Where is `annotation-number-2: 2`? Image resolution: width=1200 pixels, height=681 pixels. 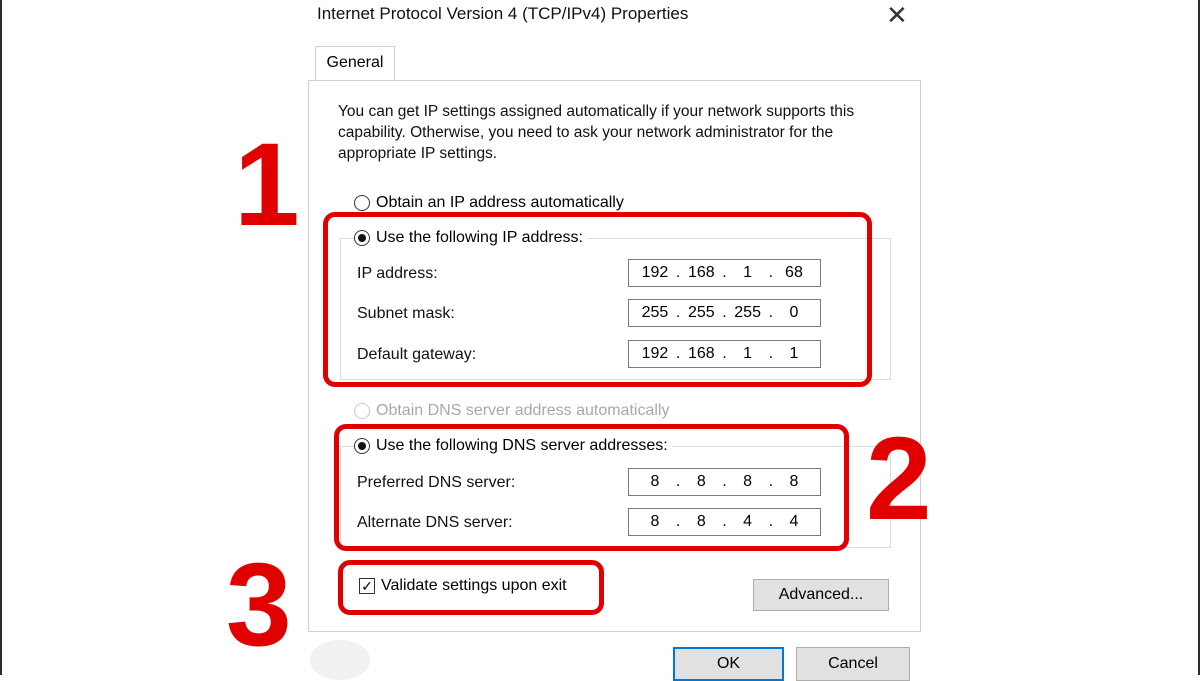 annotation-number-2: 2 is located at coordinates (899, 479).